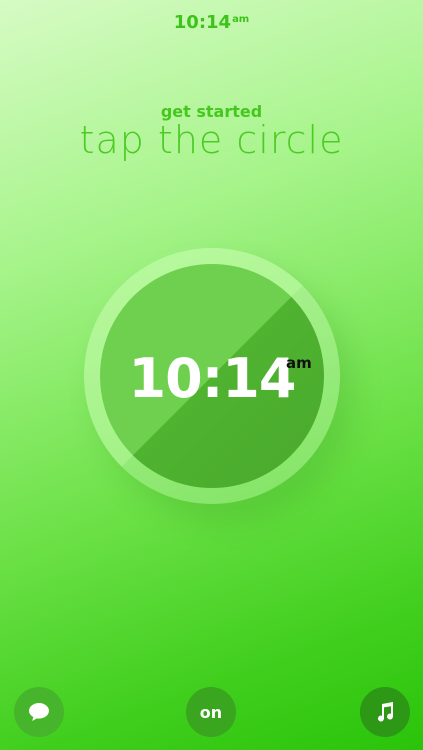  I want to click on page-title: tap the circle, so click(211, 140).